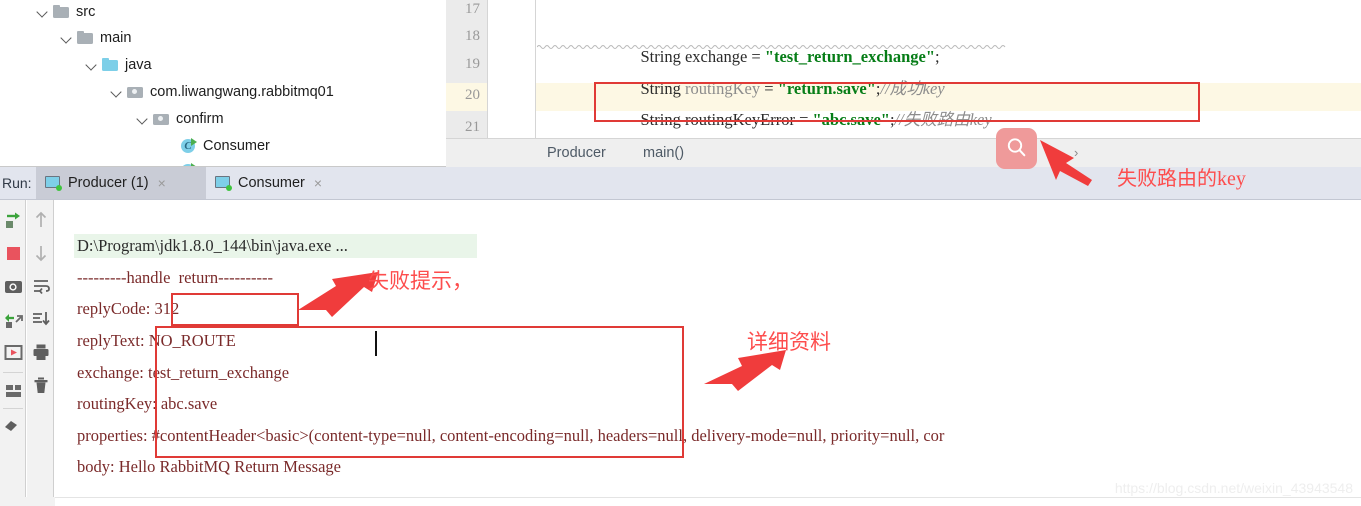 The image size is (1361, 506). What do you see at coordinates (242, 91) in the screenshot?
I see `tree-label: com.liwangwang.rabbitmq01` at bounding box center [242, 91].